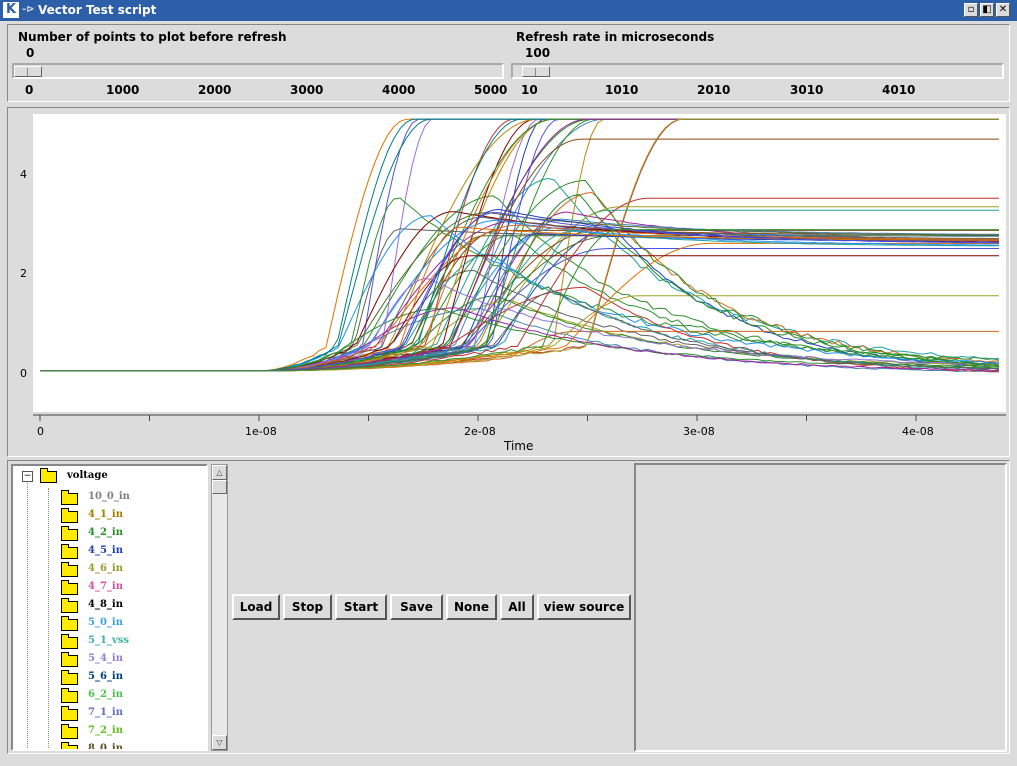  I want to click on points-tick: 5000, so click(491, 90).